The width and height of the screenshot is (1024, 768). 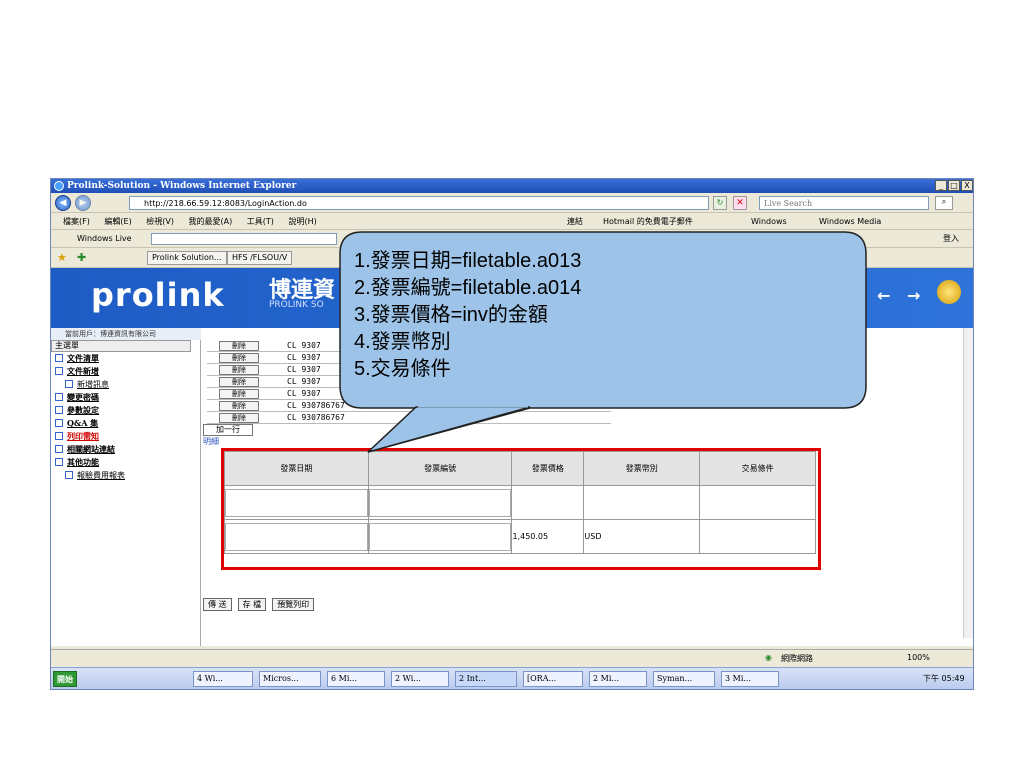 I want to click on logout-figure-icon, so click(x=949, y=292).